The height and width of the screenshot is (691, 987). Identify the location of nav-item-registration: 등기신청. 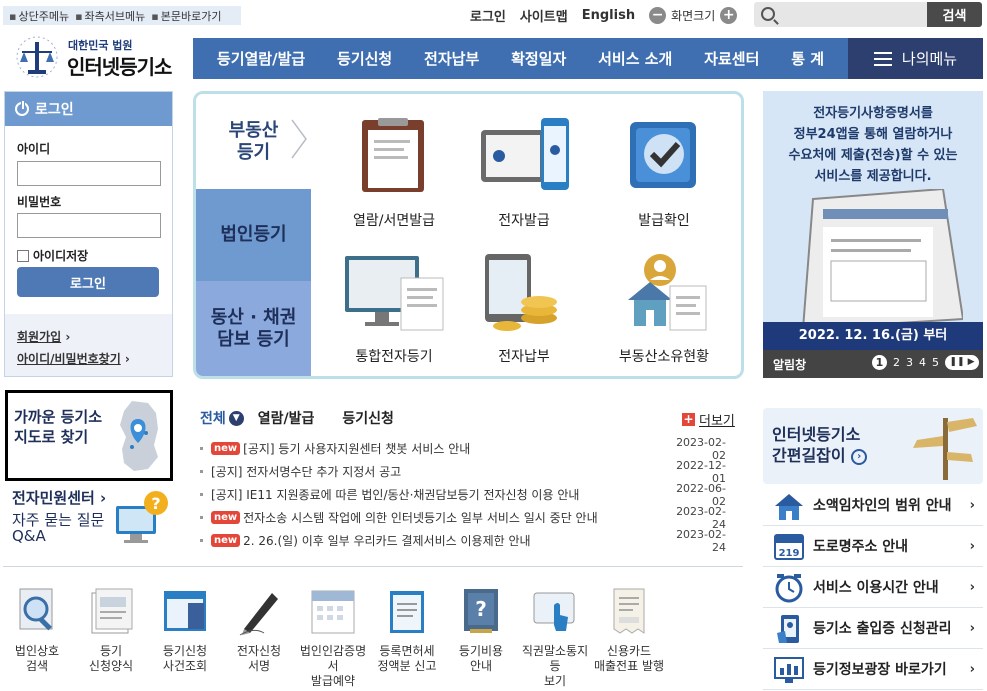
(364, 58).